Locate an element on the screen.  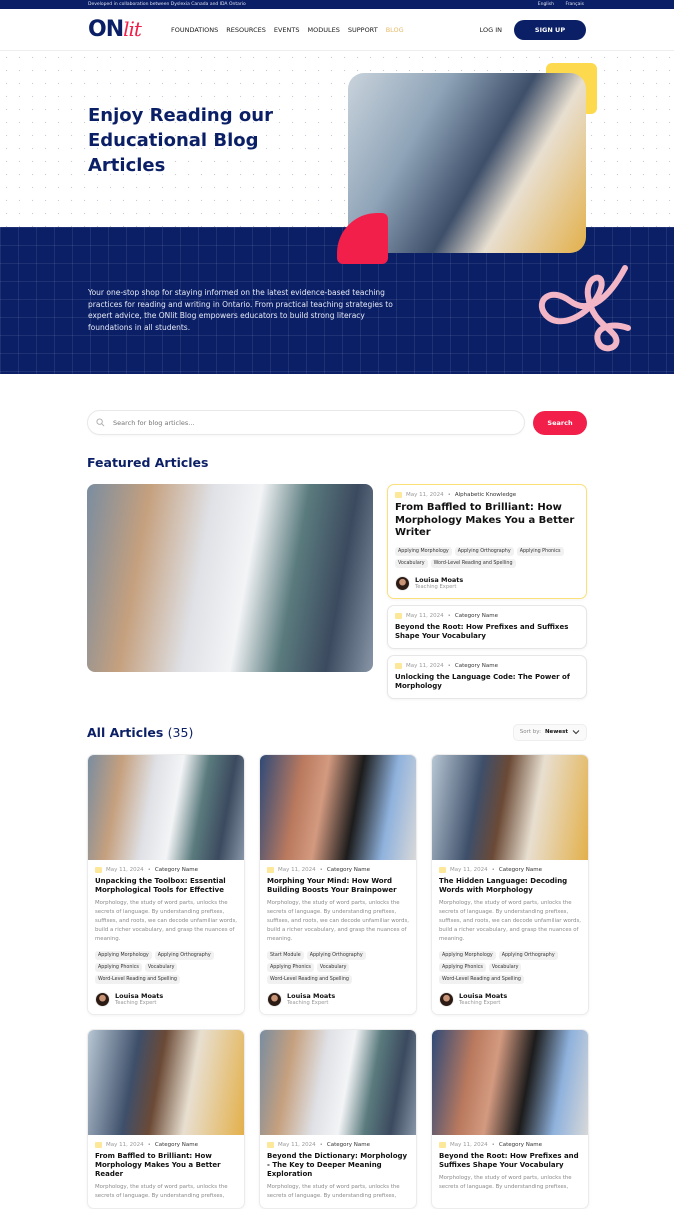
article-meta: May 11, 2024 • Alphabetic Knowledge is located at coordinates (487, 495).